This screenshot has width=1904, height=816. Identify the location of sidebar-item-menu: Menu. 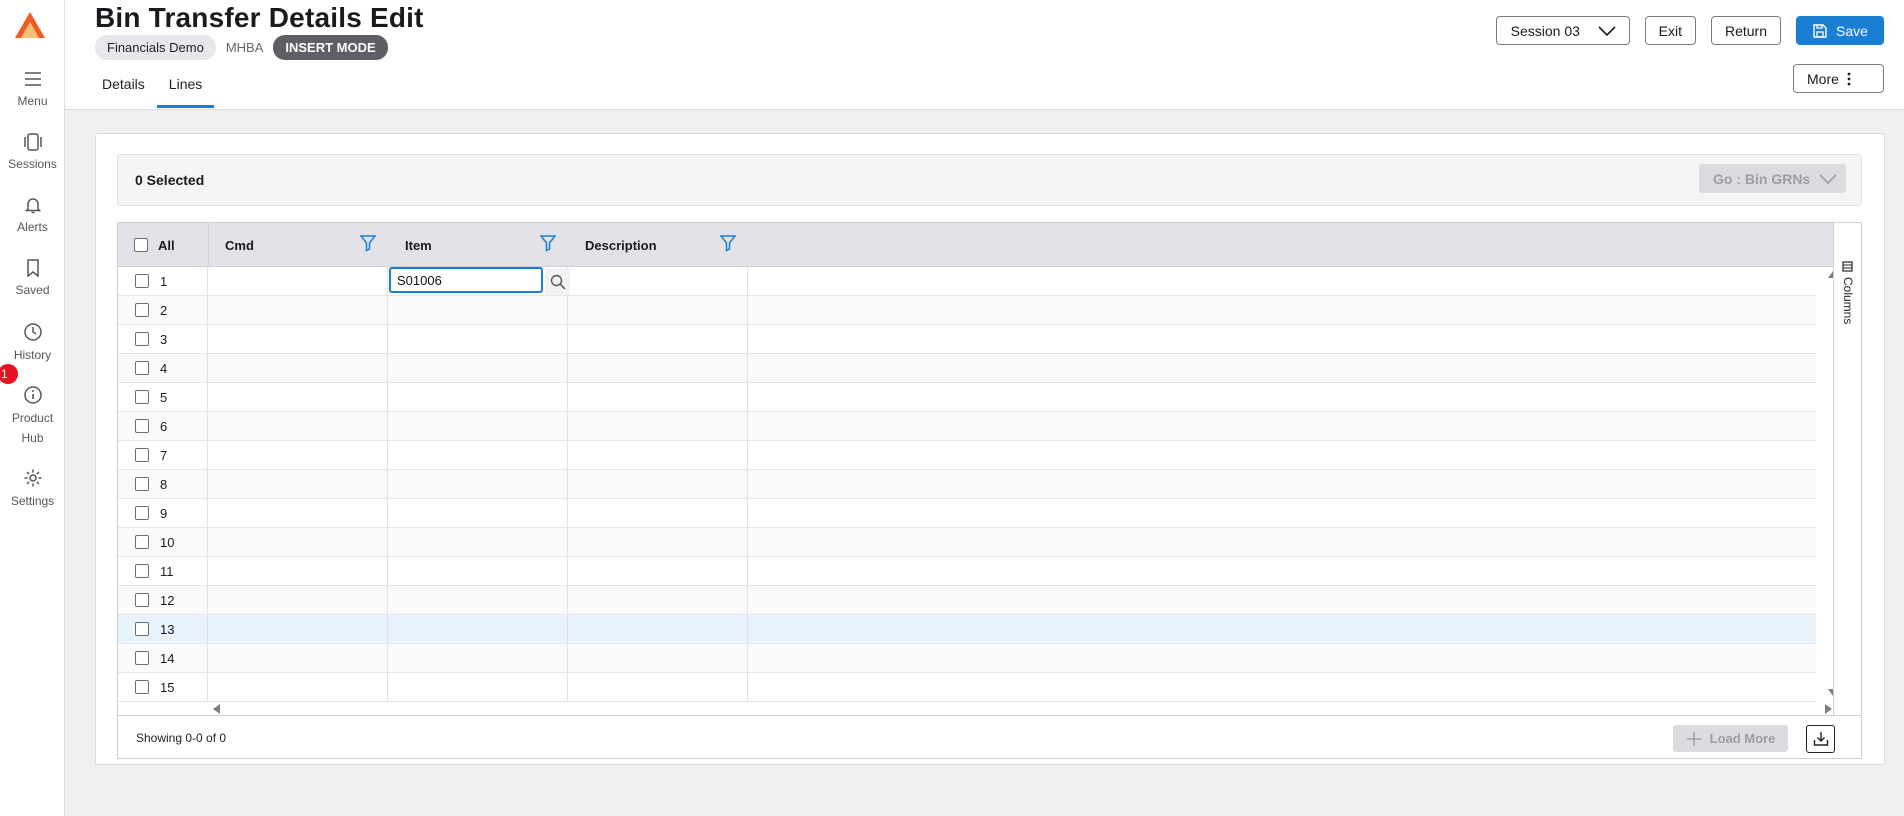
(32, 90).